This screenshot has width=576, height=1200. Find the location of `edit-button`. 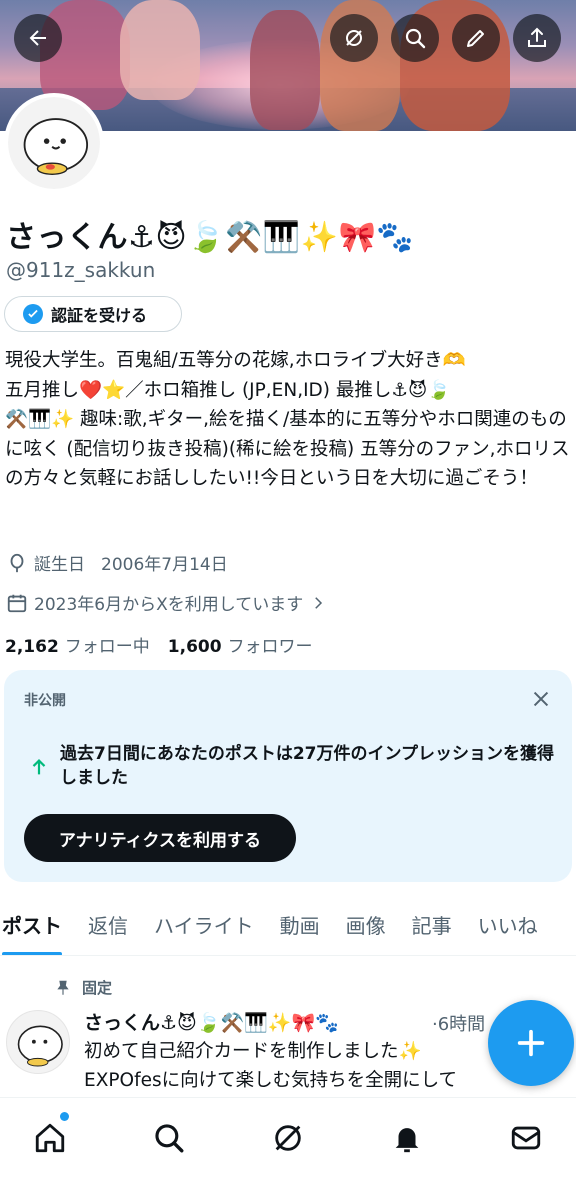

edit-button is located at coordinates (476, 38).